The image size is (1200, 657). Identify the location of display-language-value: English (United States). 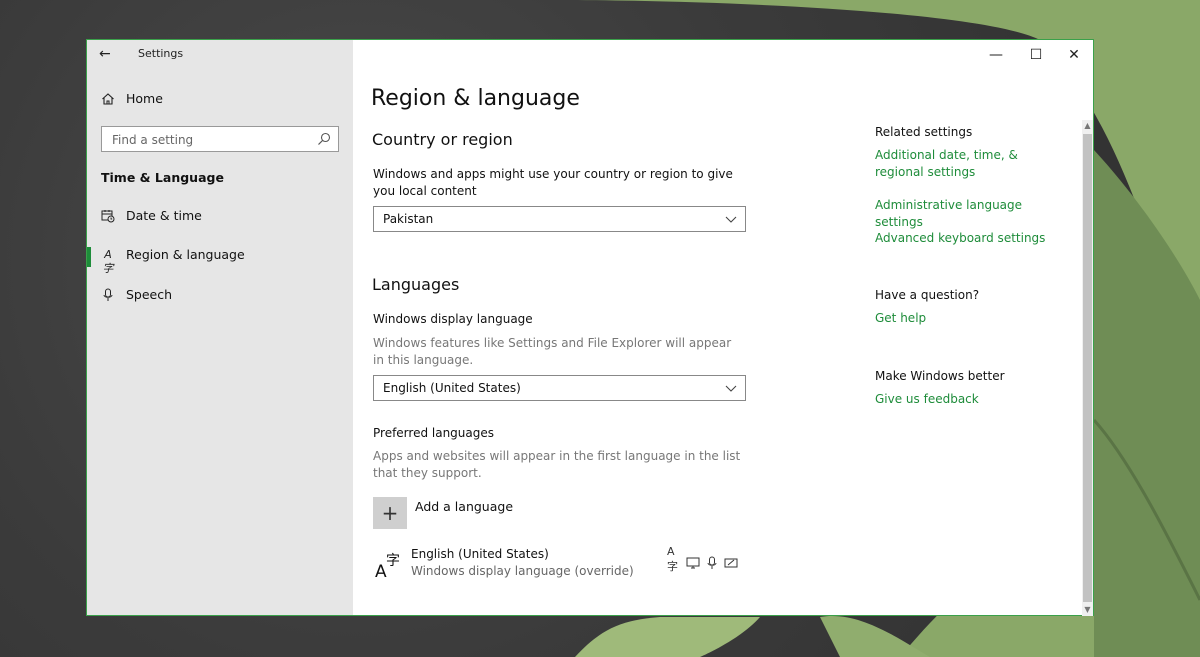
(452, 388).